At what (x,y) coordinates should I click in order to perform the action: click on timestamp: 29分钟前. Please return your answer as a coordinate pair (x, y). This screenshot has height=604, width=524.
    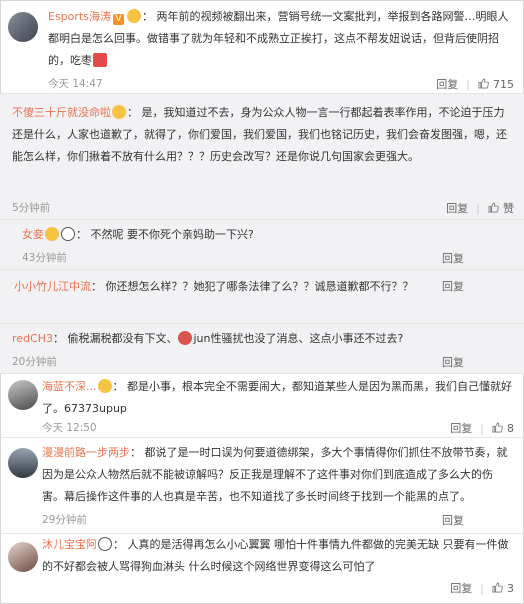
    Looking at the image, I should click on (64, 520).